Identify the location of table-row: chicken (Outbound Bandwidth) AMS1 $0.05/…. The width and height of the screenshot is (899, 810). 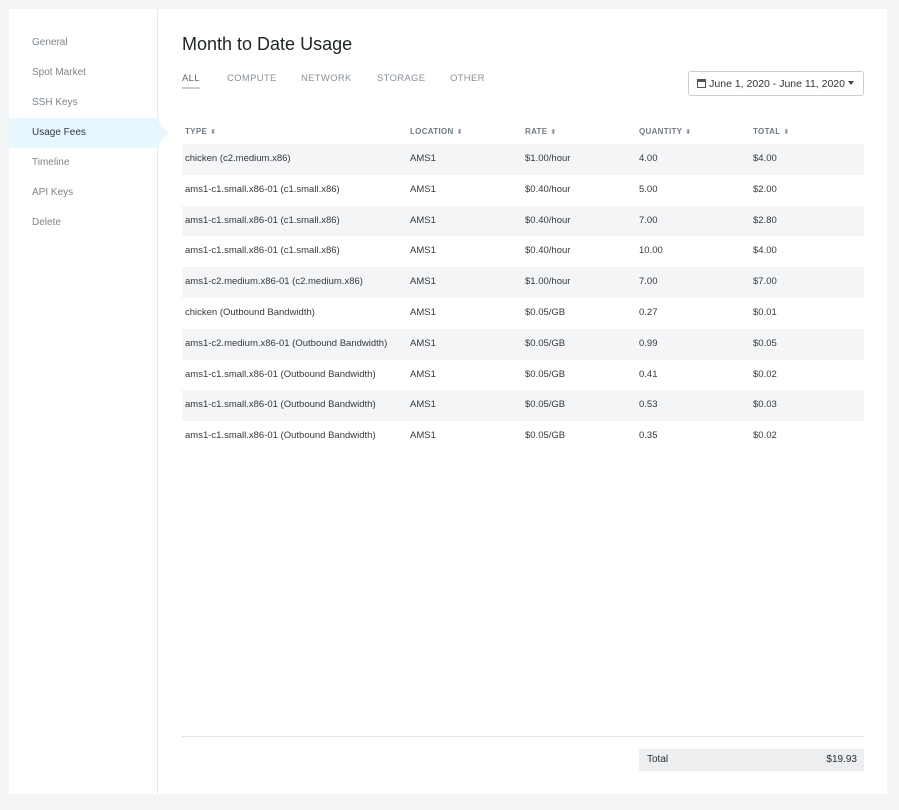
(523, 313).